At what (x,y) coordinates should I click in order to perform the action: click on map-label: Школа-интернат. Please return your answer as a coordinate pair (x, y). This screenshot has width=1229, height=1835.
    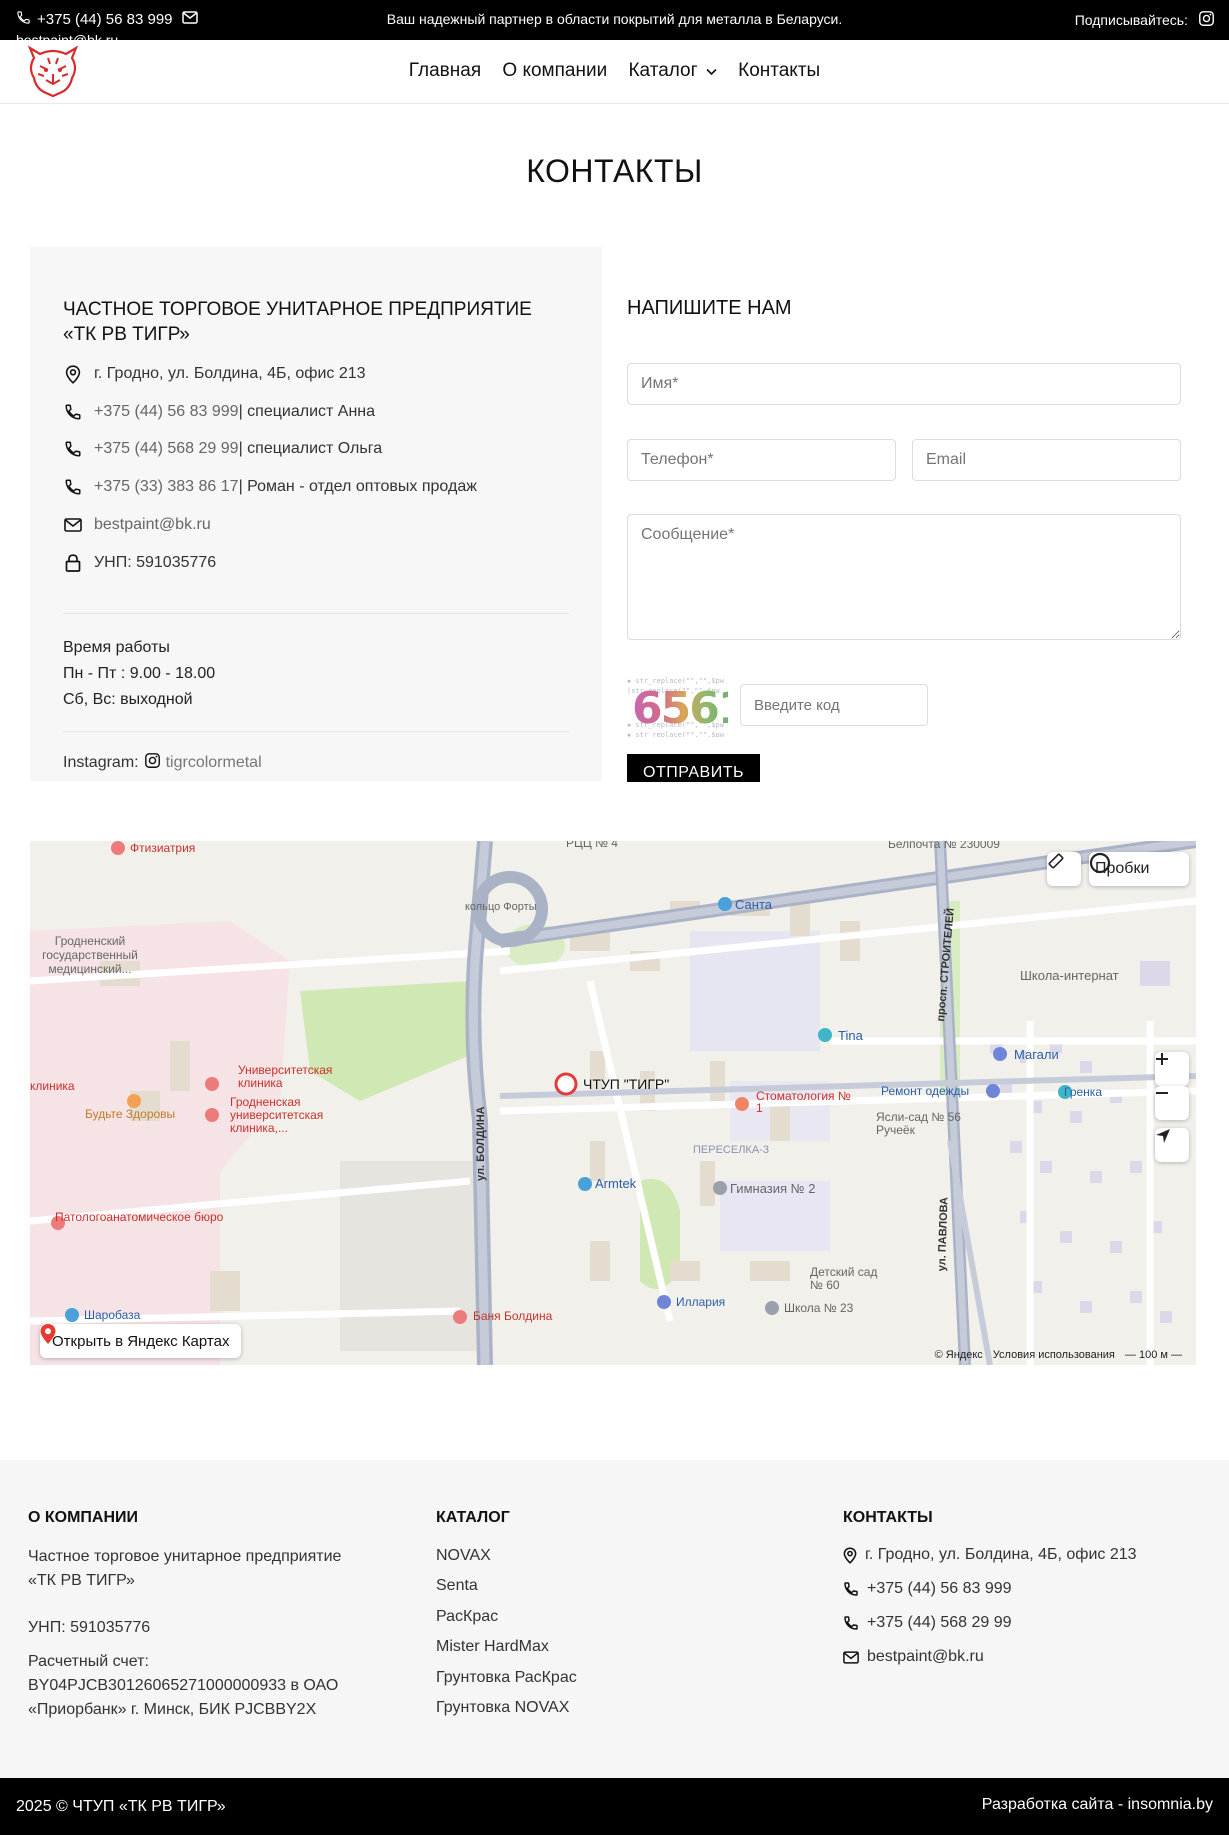
    Looking at the image, I should click on (1069, 975).